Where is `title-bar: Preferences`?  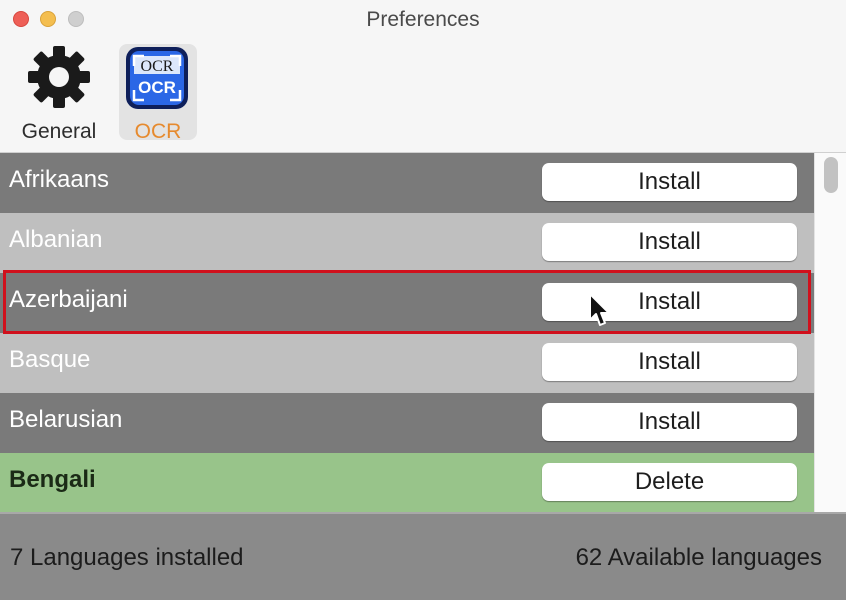
title-bar: Preferences is located at coordinates (423, 19).